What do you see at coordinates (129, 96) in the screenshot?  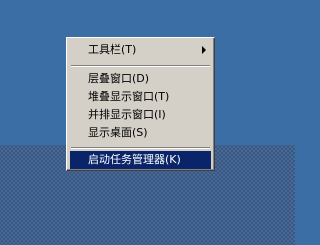 I see `menu-item-label: 堆叠显示窗口(T)` at bounding box center [129, 96].